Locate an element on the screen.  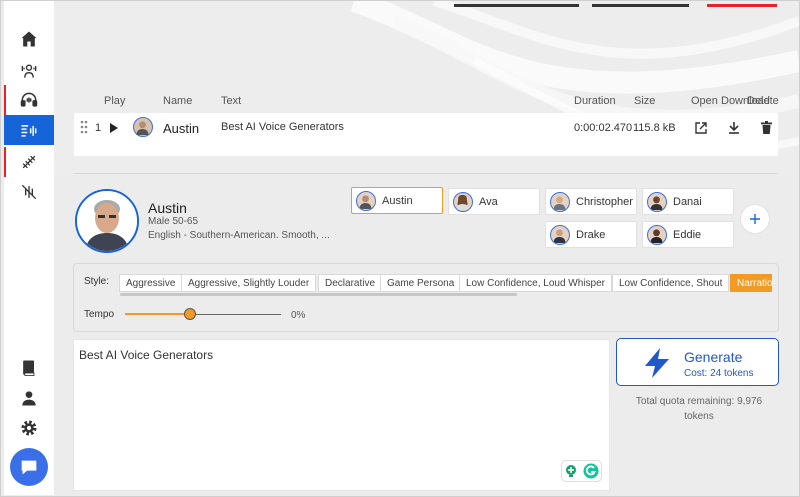
style-label: Style: is located at coordinates (97, 281).